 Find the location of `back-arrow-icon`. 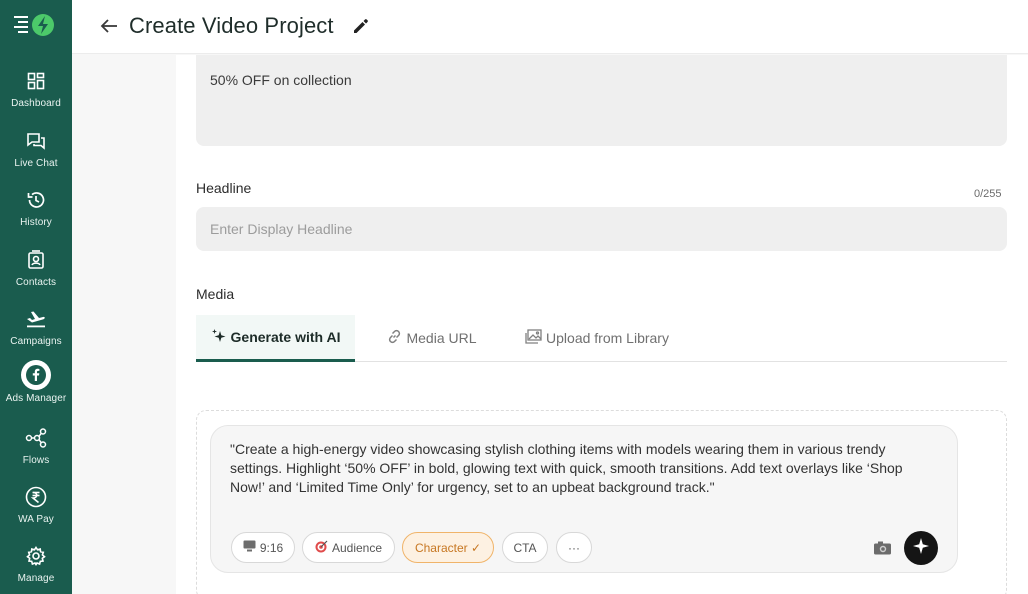

back-arrow-icon is located at coordinates (109, 26).